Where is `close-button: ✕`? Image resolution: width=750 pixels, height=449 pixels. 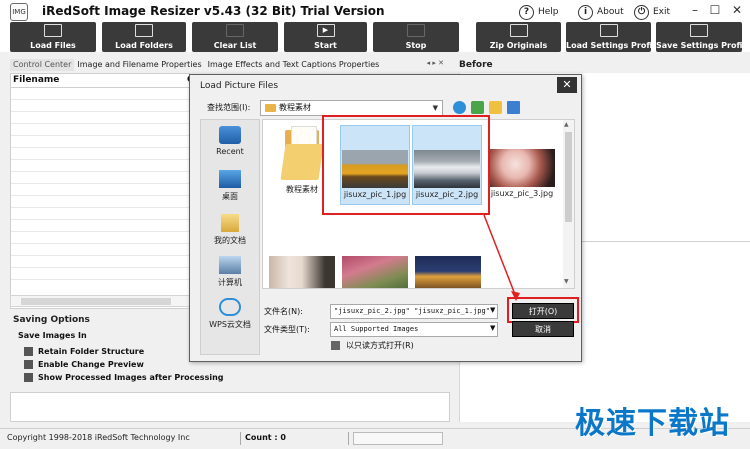
close-button: ✕ is located at coordinates (737, 10).